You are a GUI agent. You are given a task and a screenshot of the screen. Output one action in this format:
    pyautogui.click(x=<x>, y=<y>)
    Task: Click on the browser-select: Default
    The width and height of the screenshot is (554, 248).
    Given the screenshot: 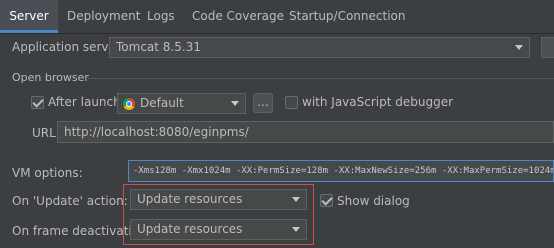 What is the action you would take?
    pyautogui.click(x=181, y=103)
    